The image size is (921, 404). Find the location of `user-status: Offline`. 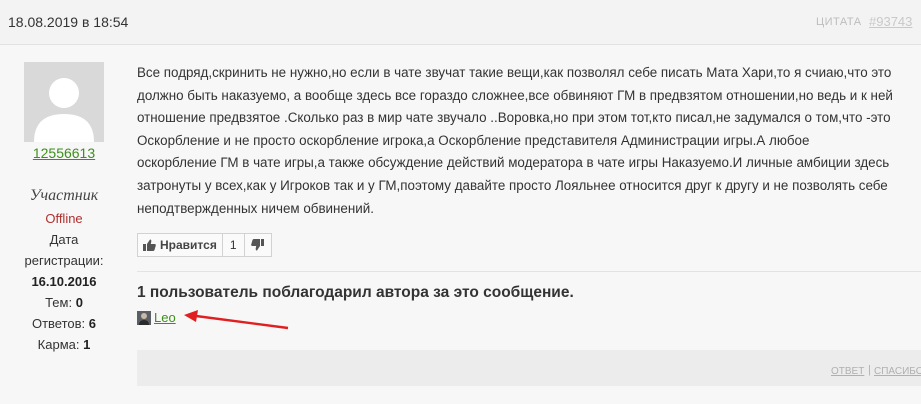

user-status: Offline is located at coordinates (64, 218).